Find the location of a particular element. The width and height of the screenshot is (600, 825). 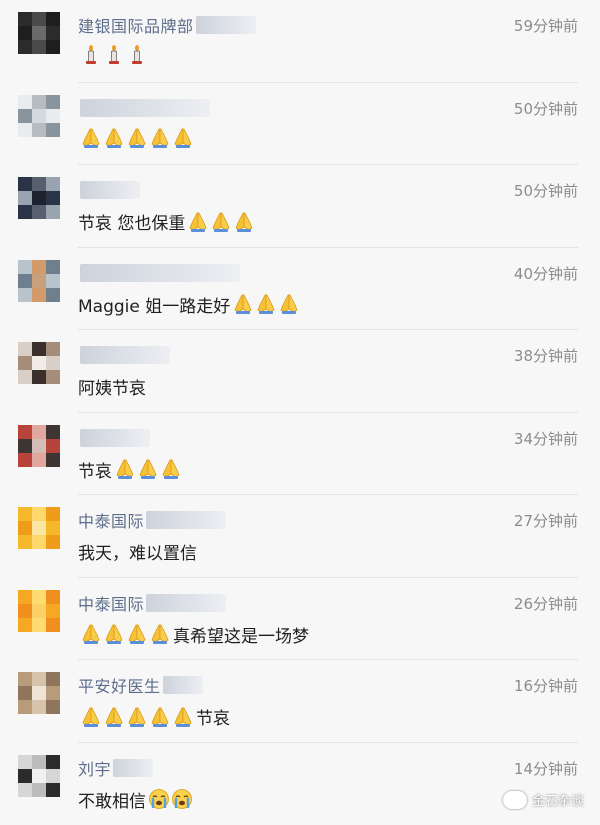

comment-text-prefix: 阿姨节哀 is located at coordinates (112, 386).